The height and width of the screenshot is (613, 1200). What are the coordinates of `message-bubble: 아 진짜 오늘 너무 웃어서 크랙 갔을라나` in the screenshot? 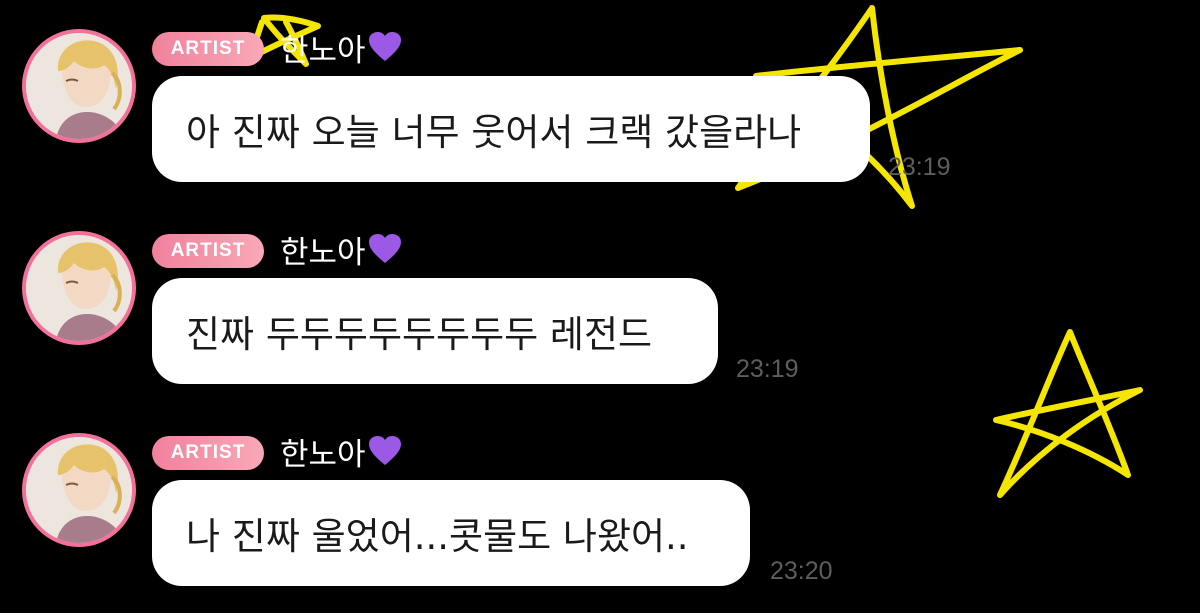 It's located at (511, 129).